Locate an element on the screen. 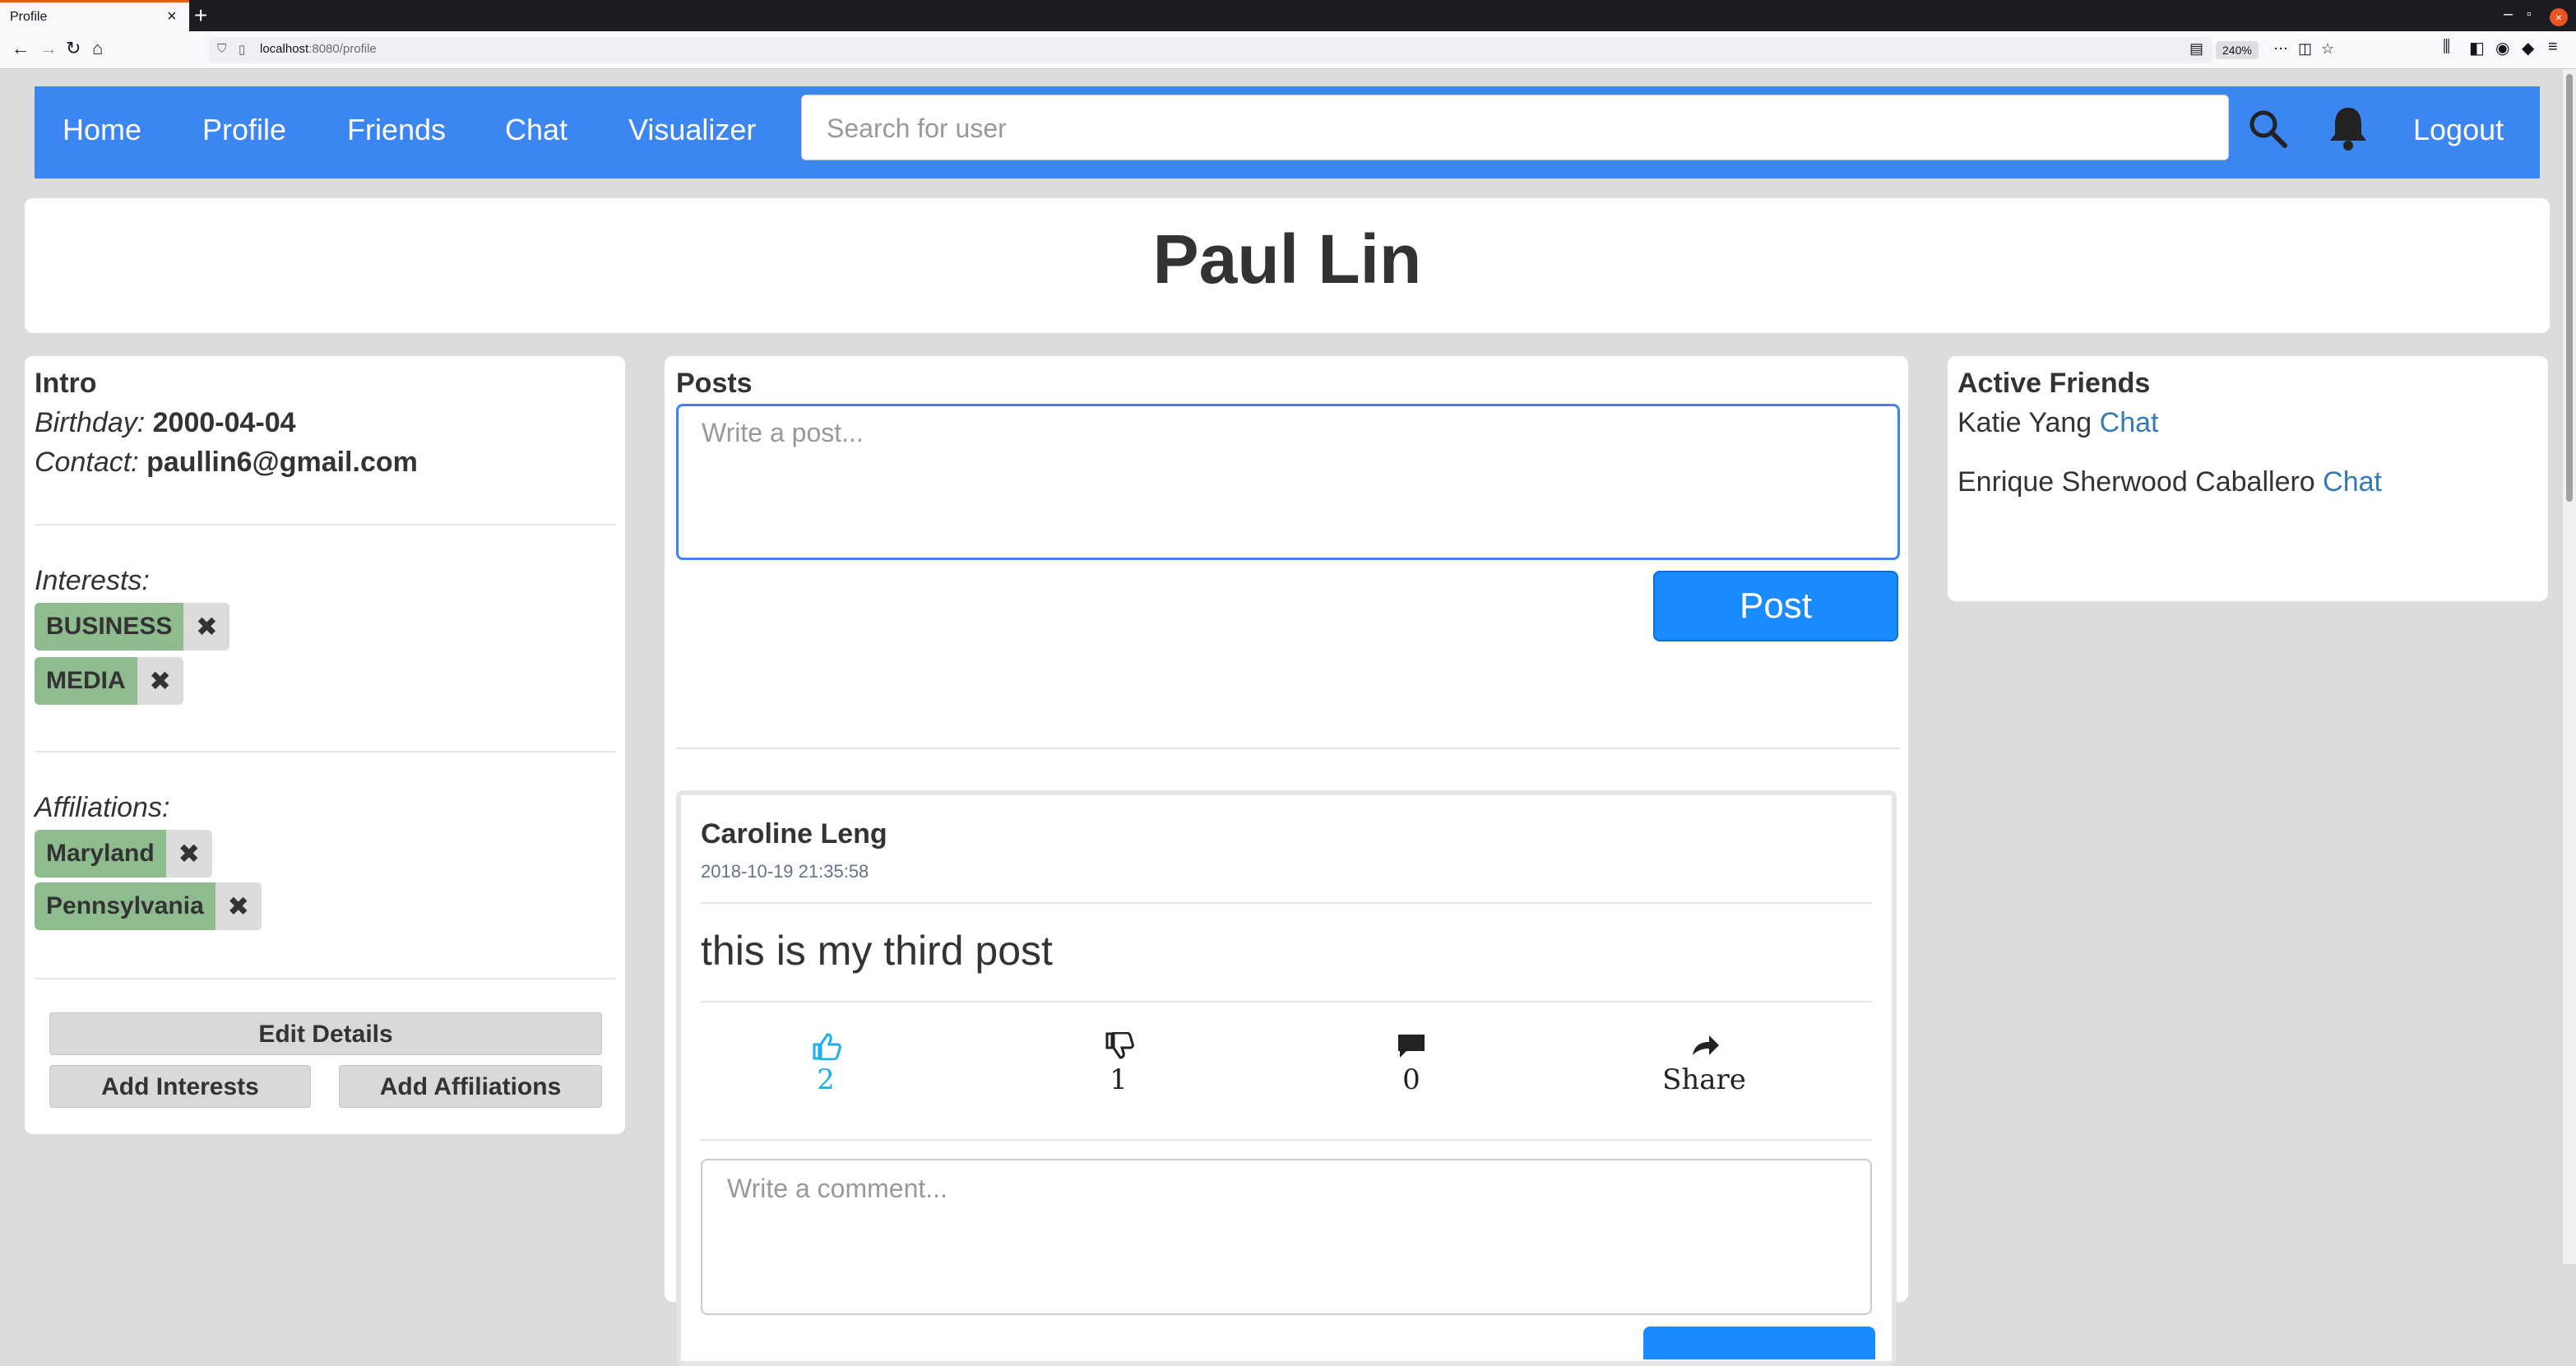 The image size is (2576, 1366). account-icon: ◉ is located at coordinates (2502, 48).